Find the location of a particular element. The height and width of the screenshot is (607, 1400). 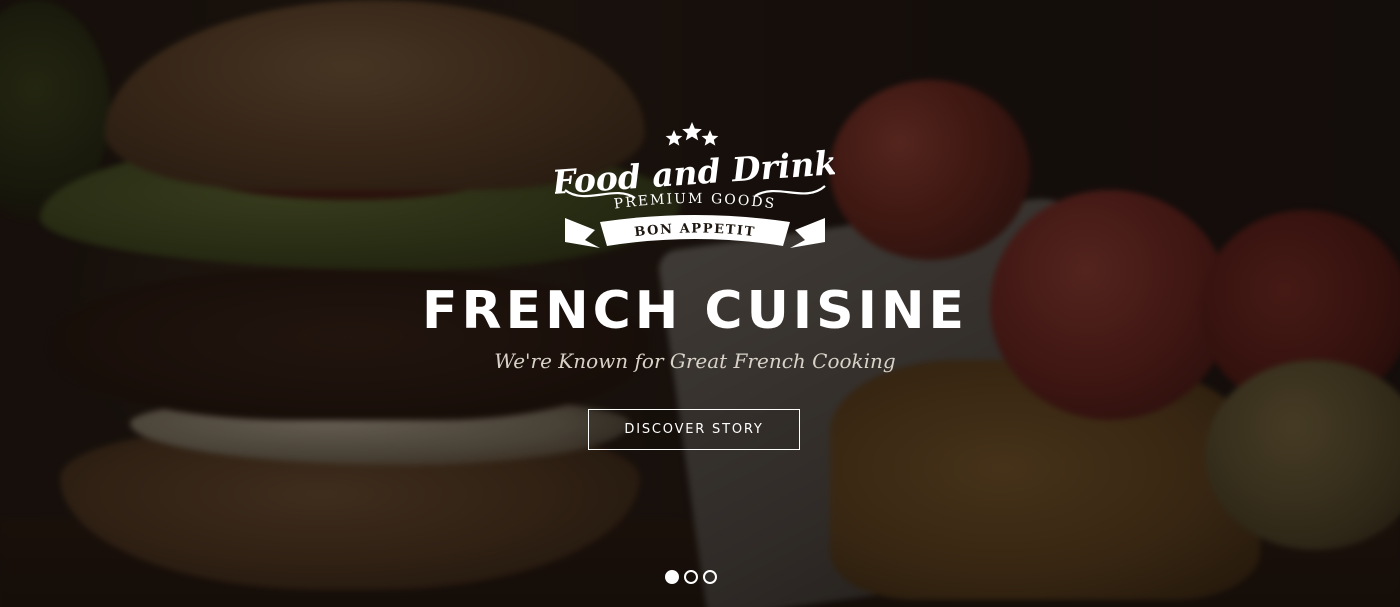

logo-stars-icon is located at coordinates (692, 134).